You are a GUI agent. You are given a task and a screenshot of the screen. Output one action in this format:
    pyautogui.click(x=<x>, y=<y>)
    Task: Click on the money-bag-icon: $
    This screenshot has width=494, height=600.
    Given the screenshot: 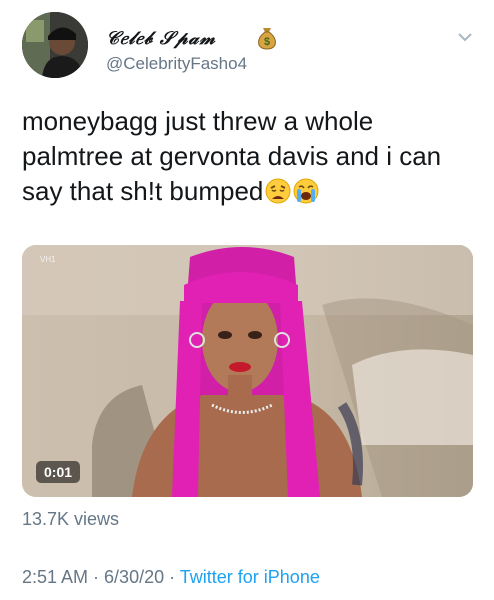 What is the action you would take?
    pyautogui.click(x=267, y=37)
    